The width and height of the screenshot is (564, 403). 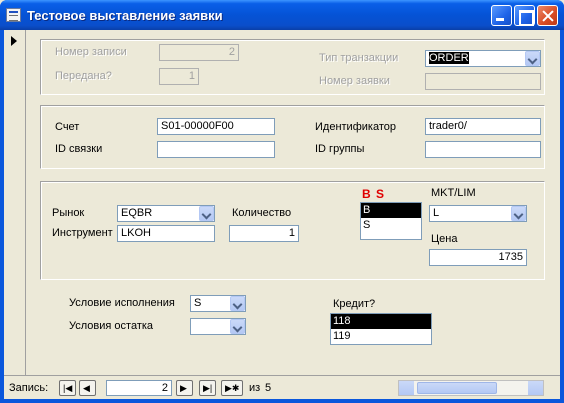 What do you see at coordinates (535, 388) in the screenshot?
I see `scroll-right-arrow-icon` at bounding box center [535, 388].